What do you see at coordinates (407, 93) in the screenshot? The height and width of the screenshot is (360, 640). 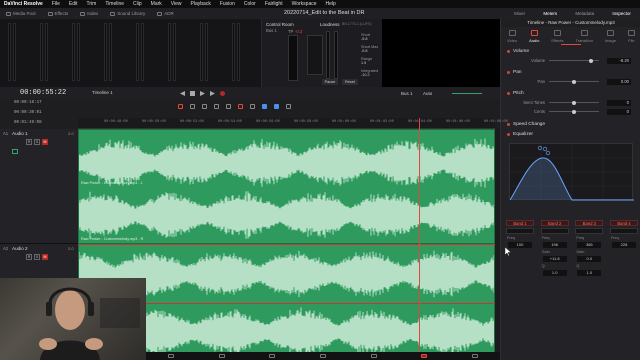 I see `bus-selector: Bus 1` at bounding box center [407, 93].